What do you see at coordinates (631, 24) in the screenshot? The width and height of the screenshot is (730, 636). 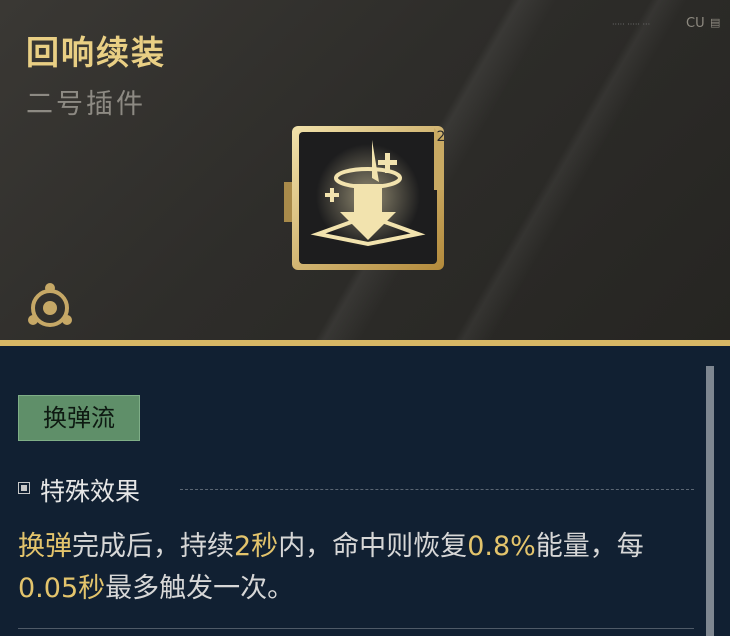 I see `tiny-caption: ····· ····· ···` at bounding box center [631, 24].